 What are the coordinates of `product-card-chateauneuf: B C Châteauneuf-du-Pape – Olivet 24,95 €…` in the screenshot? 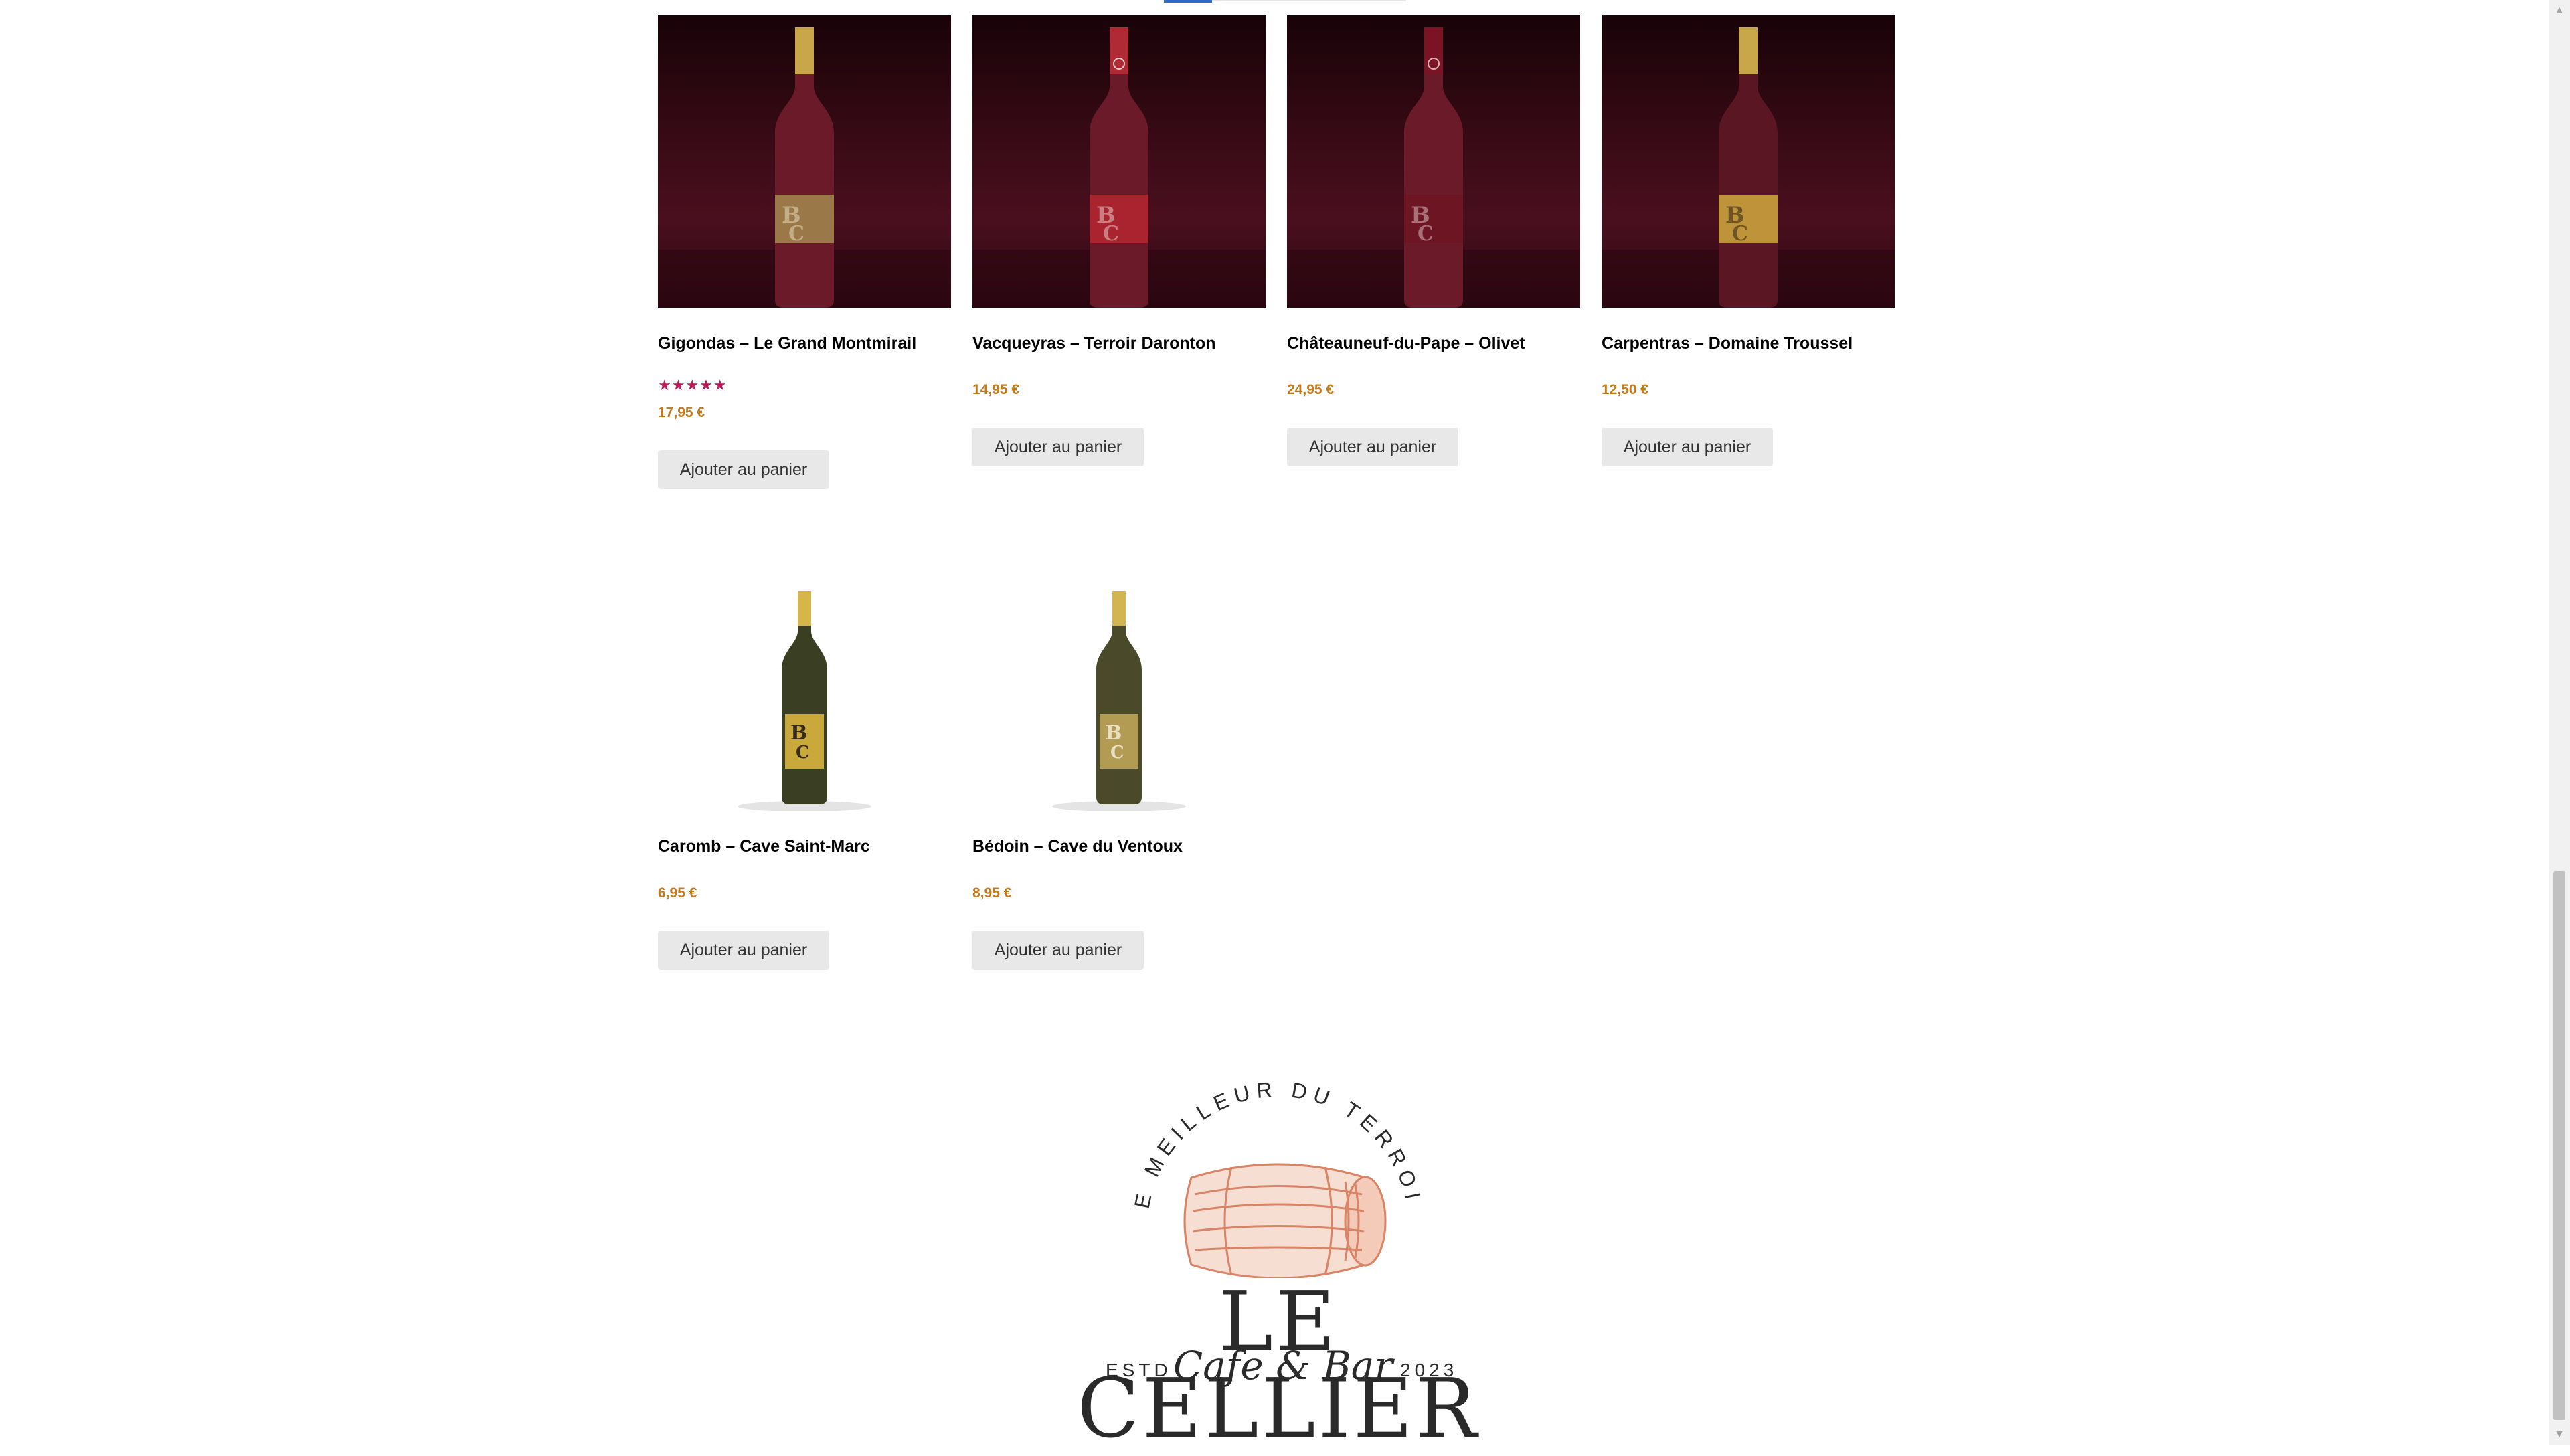 It's located at (1433, 242).